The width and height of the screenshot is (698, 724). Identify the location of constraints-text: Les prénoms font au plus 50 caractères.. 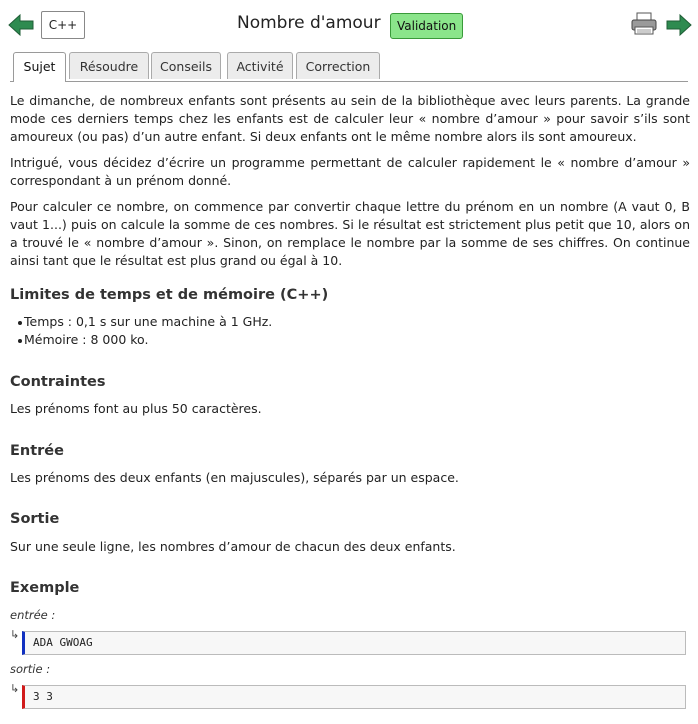
(136, 408).